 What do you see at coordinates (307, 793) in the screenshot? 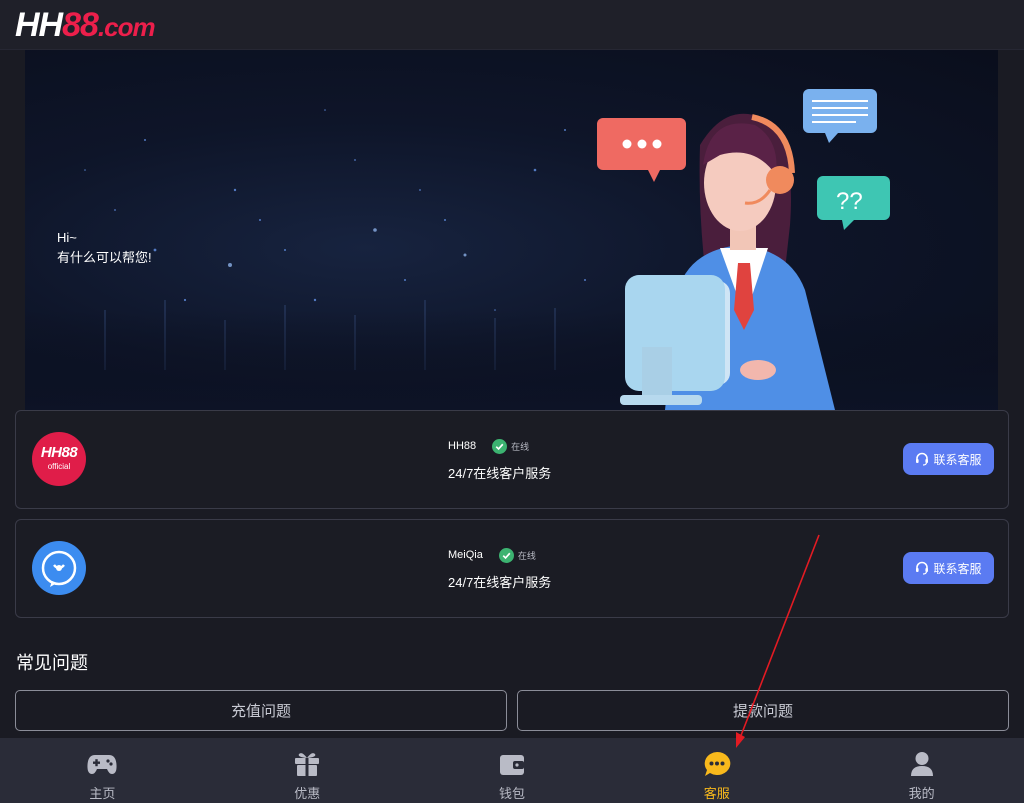
I see `nav-label: 优惠` at bounding box center [307, 793].